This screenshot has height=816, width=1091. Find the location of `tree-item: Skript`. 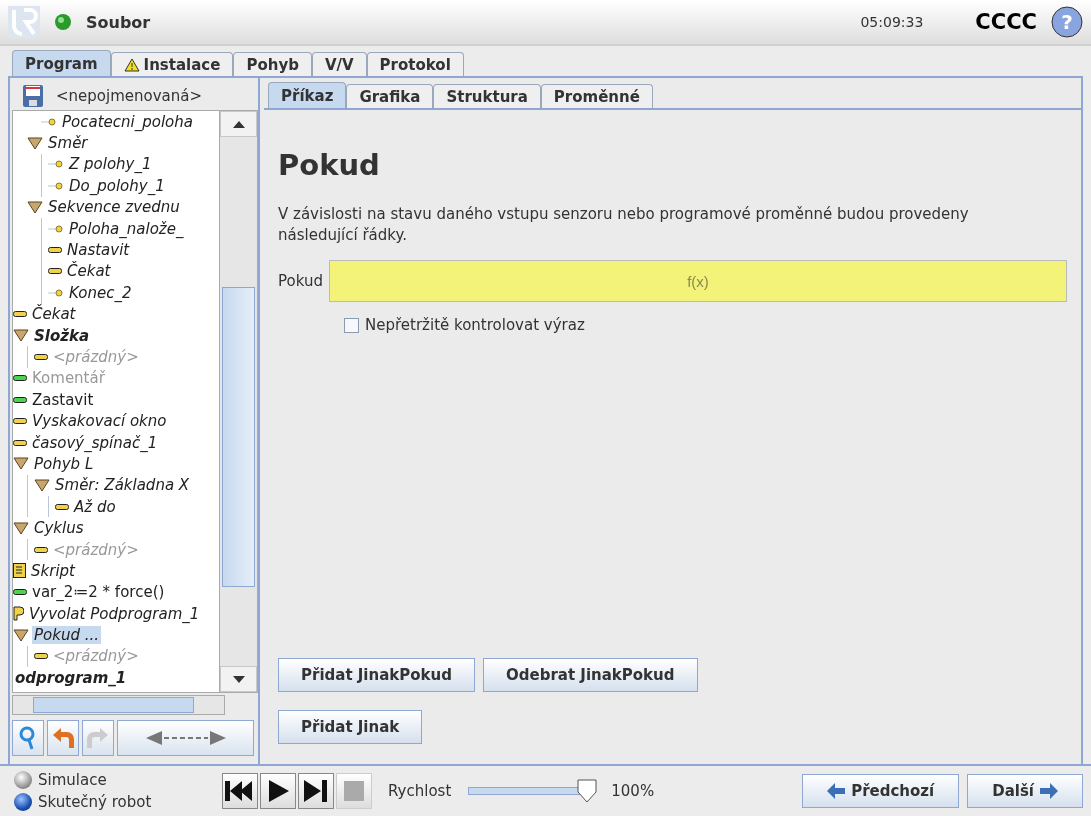

tree-item: Skript is located at coordinates (53, 570).